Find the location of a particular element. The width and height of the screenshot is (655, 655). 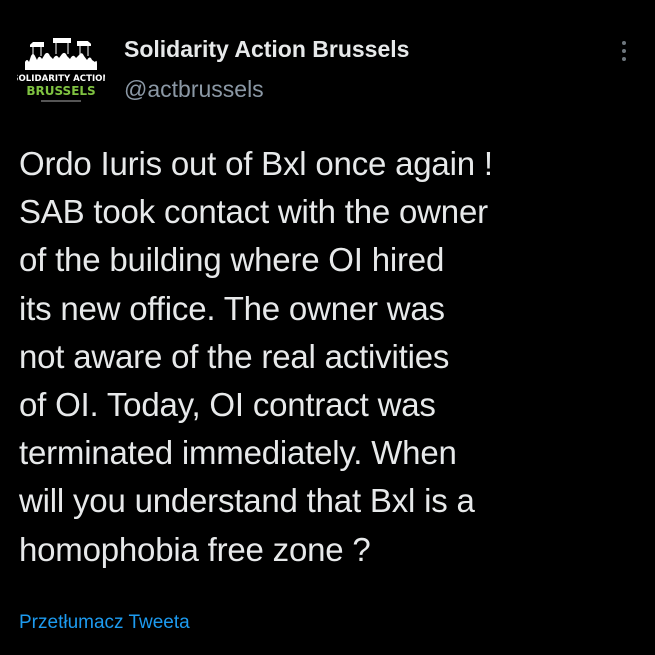

tweet-text-line: its new office. The owner was is located at coordinates (232, 308).